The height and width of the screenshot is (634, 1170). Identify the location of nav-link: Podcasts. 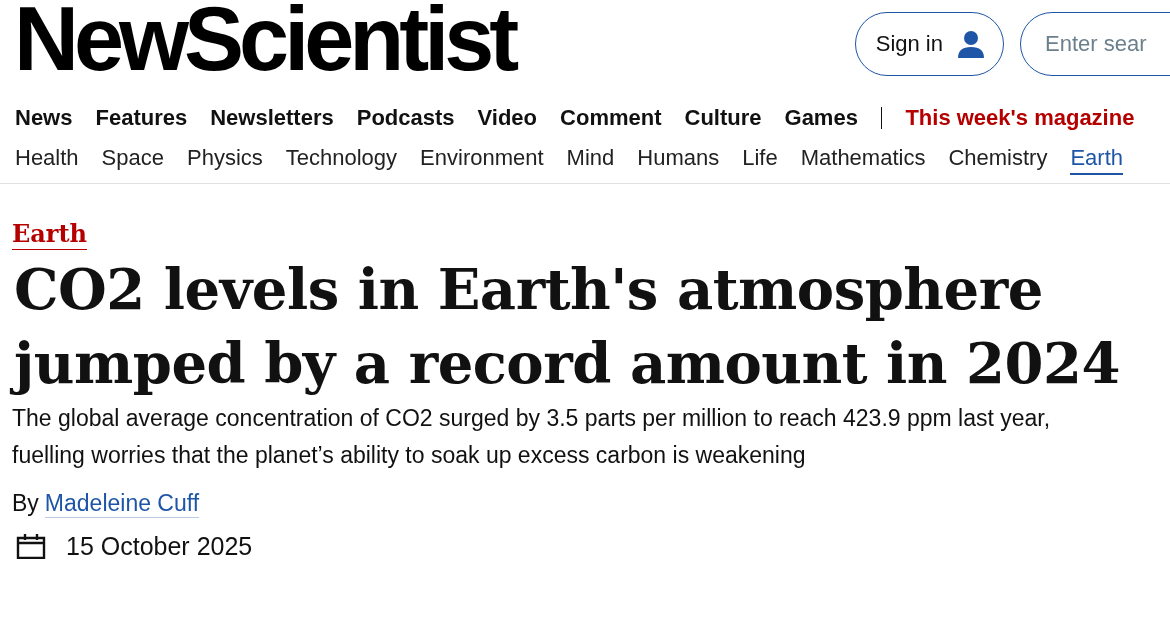
(405, 118).